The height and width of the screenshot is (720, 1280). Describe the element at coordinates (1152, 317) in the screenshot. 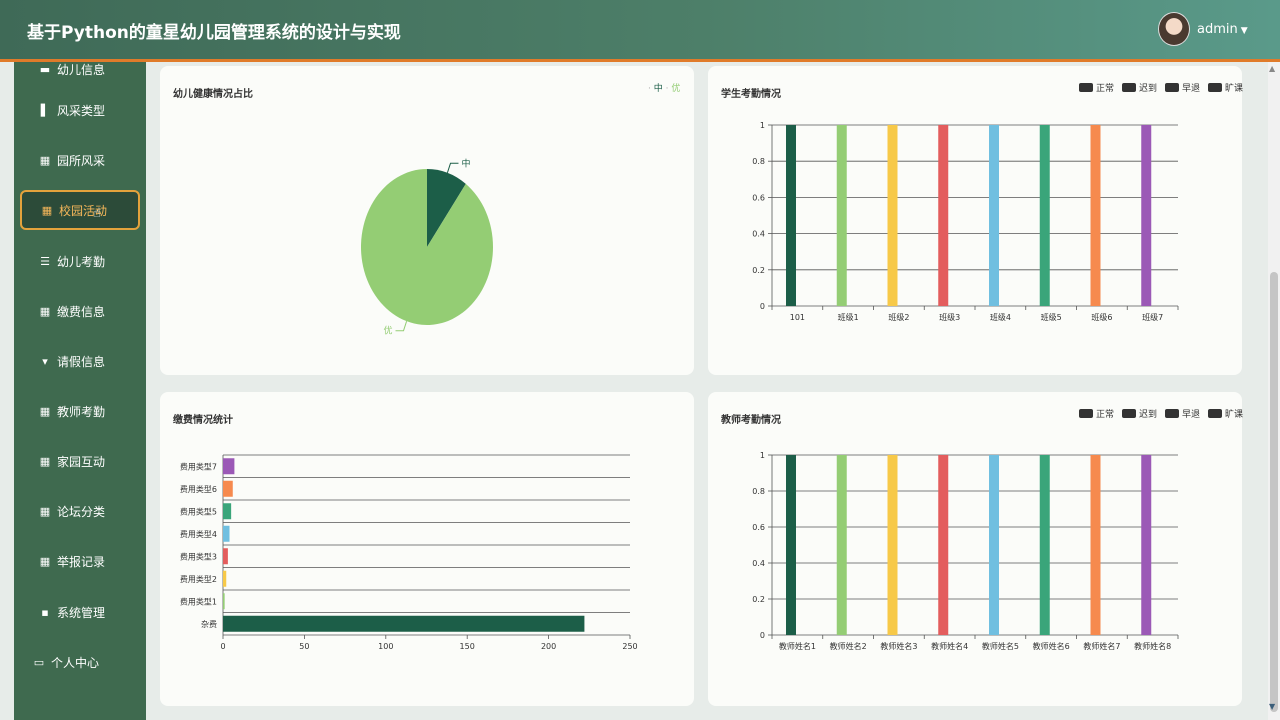

I see `x-tick-label: 班级7` at that location.